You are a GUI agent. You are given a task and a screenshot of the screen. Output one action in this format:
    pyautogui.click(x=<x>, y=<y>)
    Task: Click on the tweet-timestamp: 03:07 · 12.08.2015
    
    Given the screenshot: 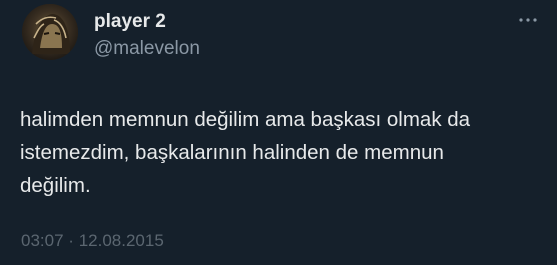 What is the action you would take?
    pyautogui.click(x=92, y=241)
    